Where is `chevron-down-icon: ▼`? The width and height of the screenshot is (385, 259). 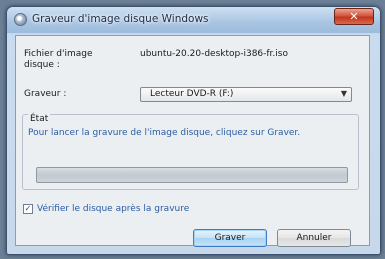
chevron-down-icon: ▼ is located at coordinates (343, 93).